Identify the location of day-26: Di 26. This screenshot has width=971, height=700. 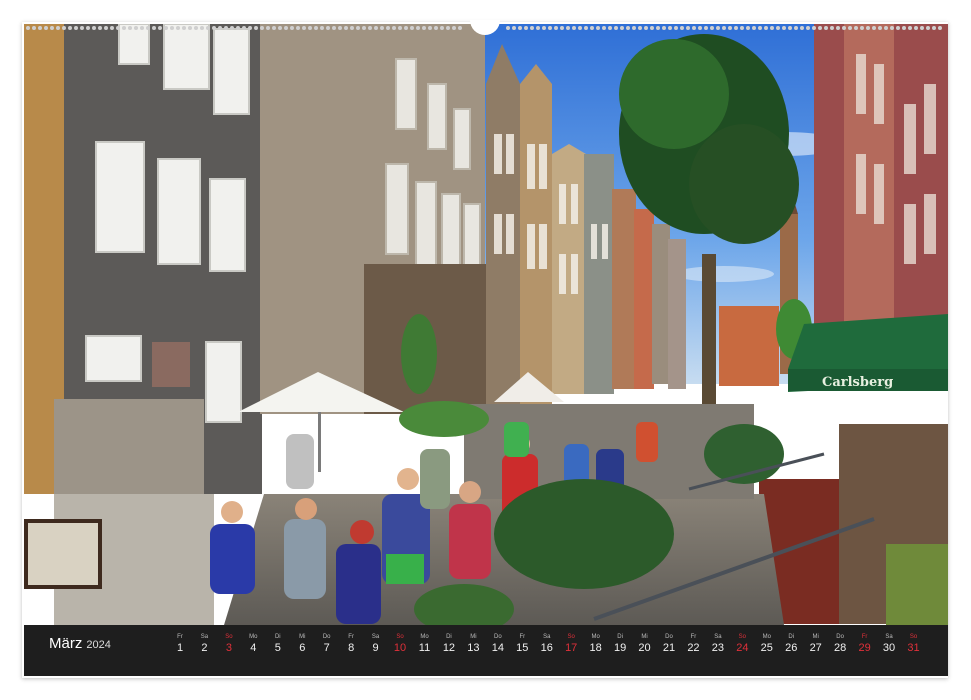
(791, 644).